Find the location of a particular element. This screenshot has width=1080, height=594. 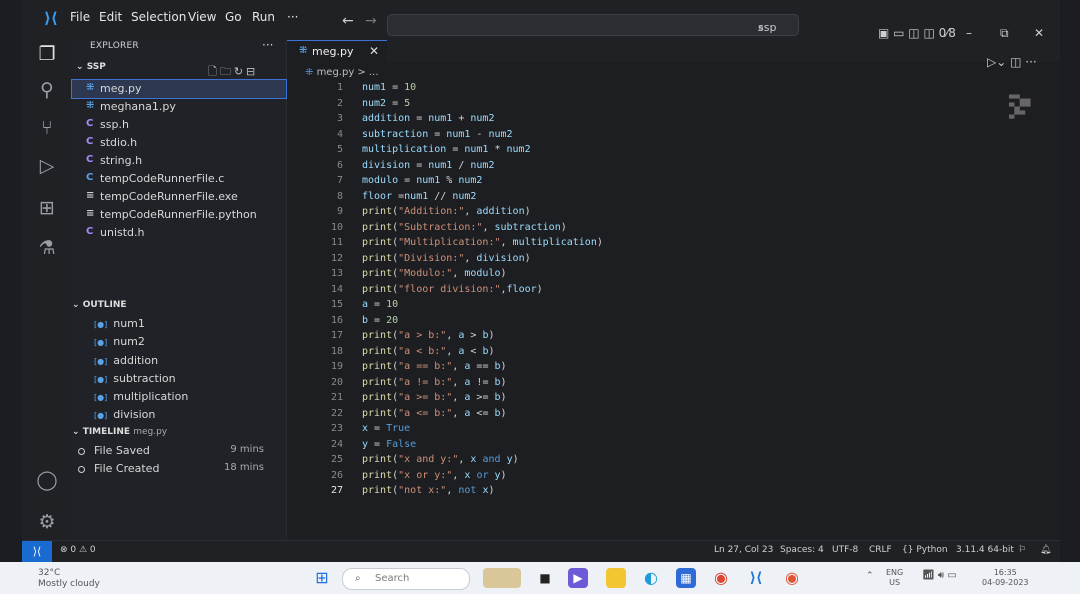

code-line: 18 print("a < b:", a < b) is located at coordinates (673, 353).